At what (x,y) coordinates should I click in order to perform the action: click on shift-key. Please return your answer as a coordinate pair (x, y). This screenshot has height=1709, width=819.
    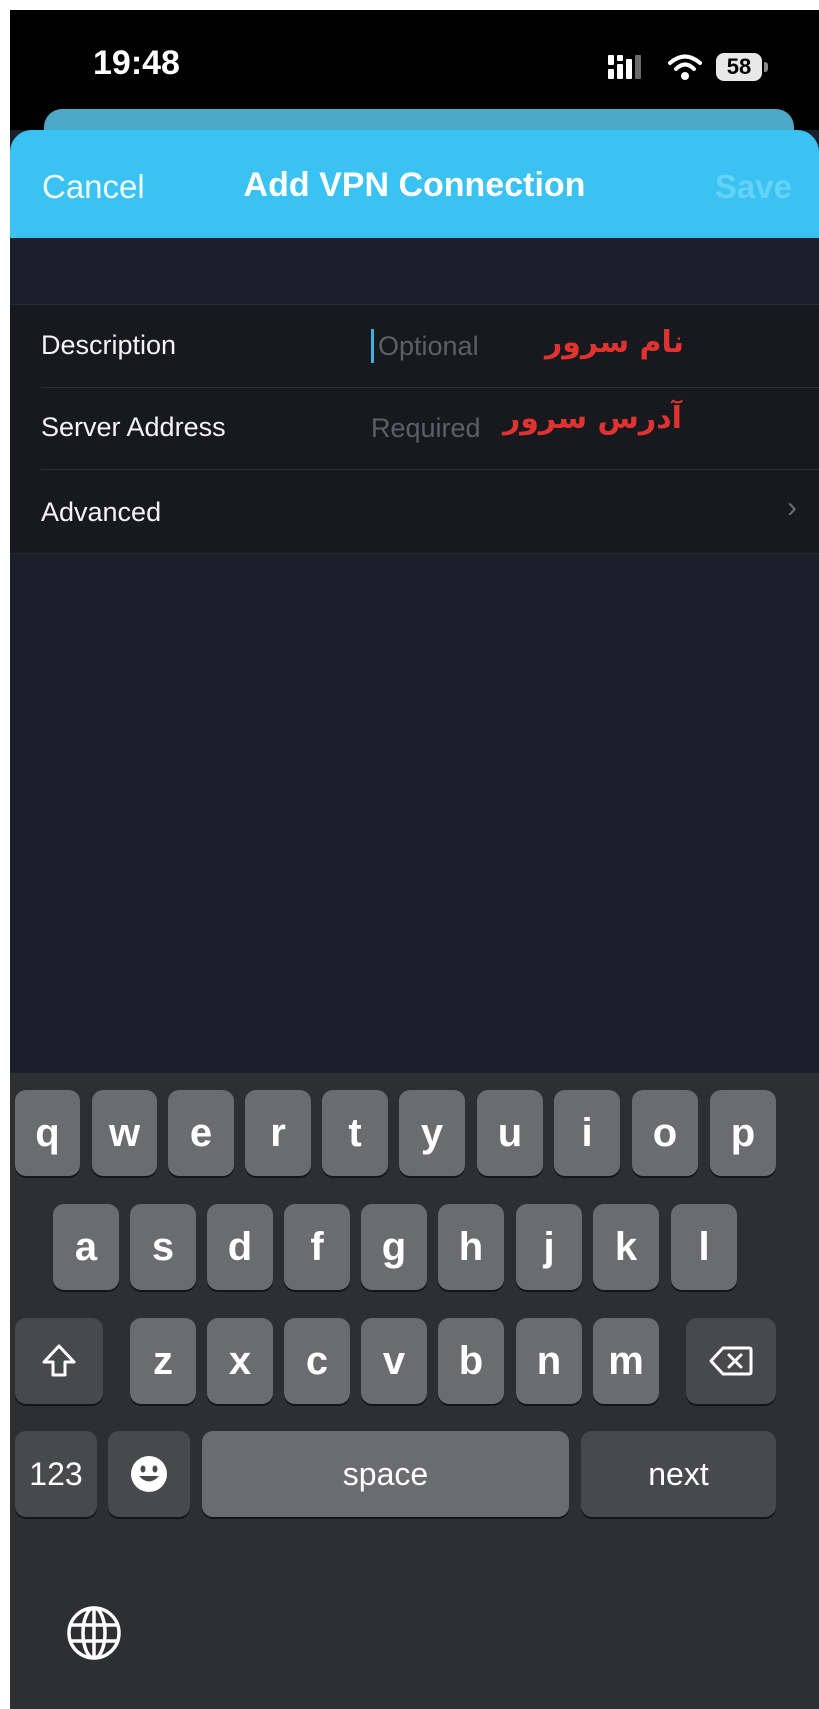
    Looking at the image, I should click on (59, 1361).